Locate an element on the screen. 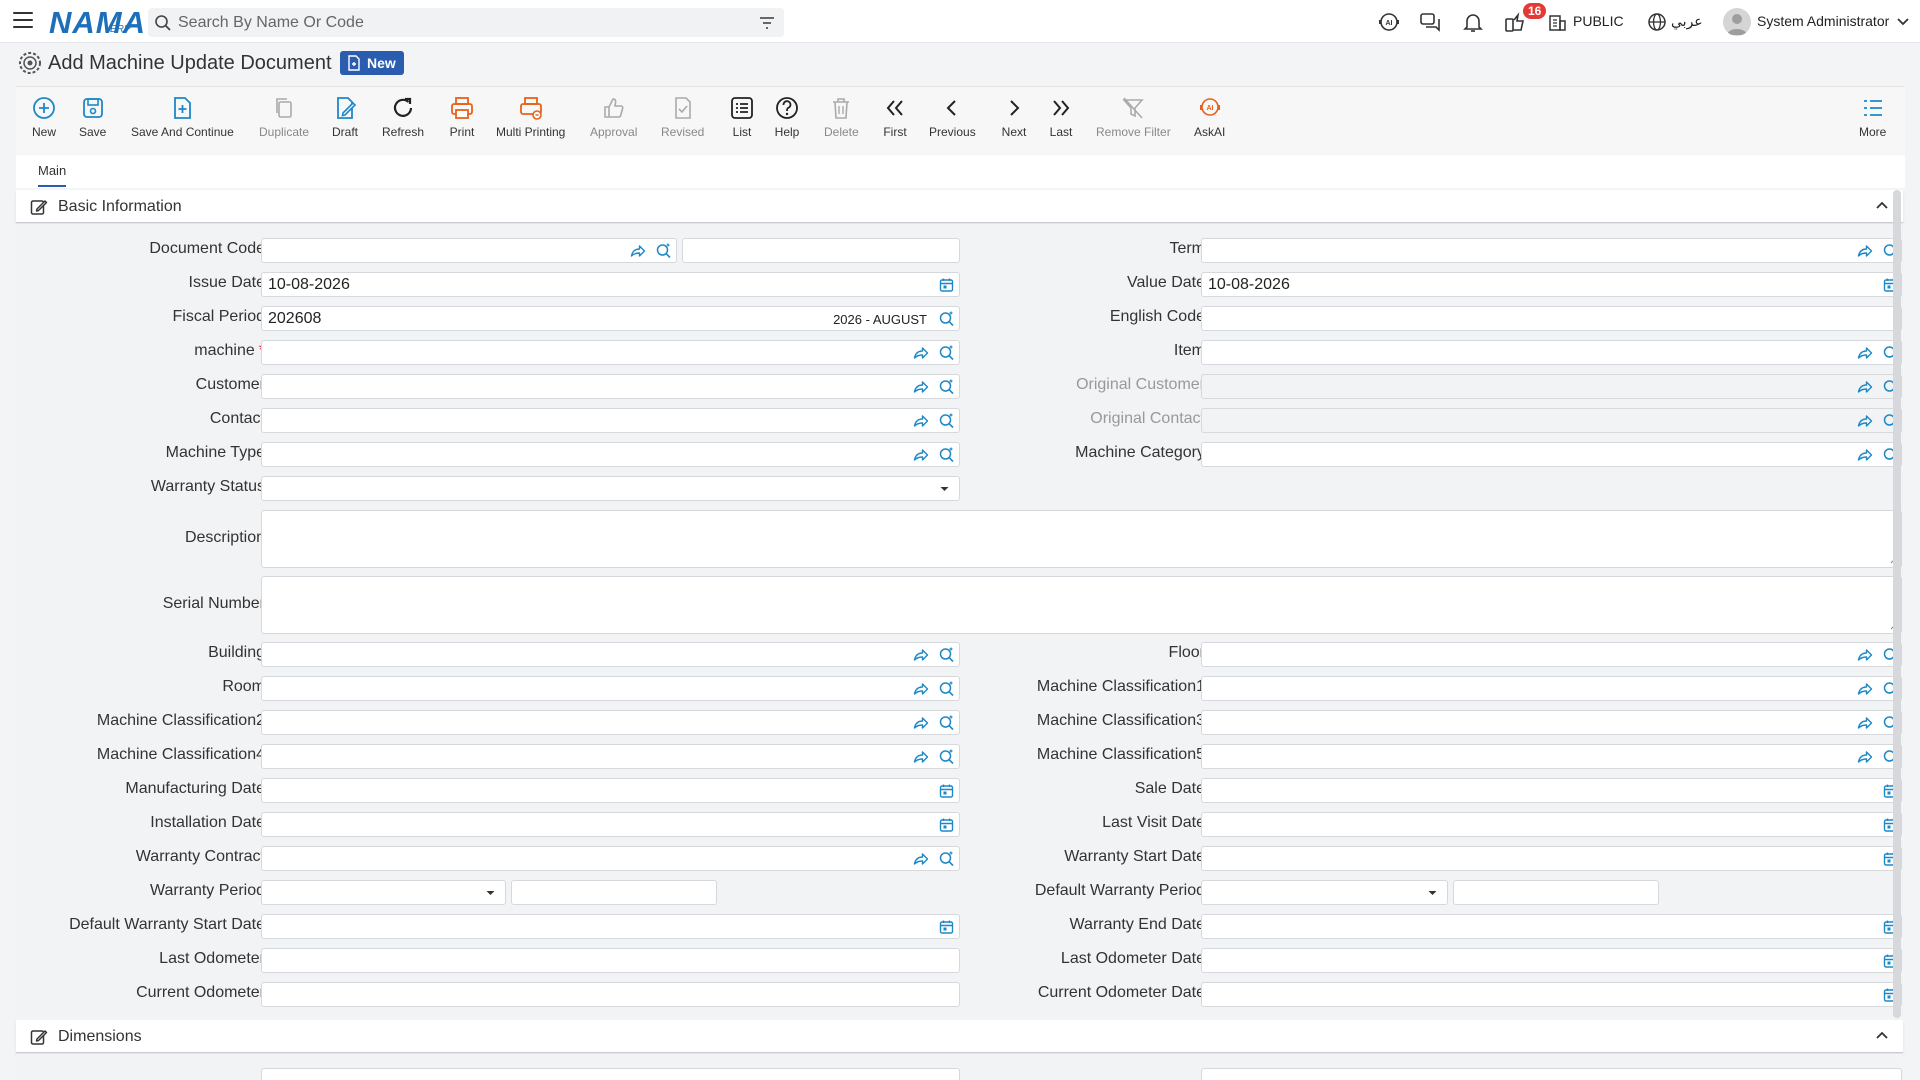  list-button: List is located at coordinates (742, 117).